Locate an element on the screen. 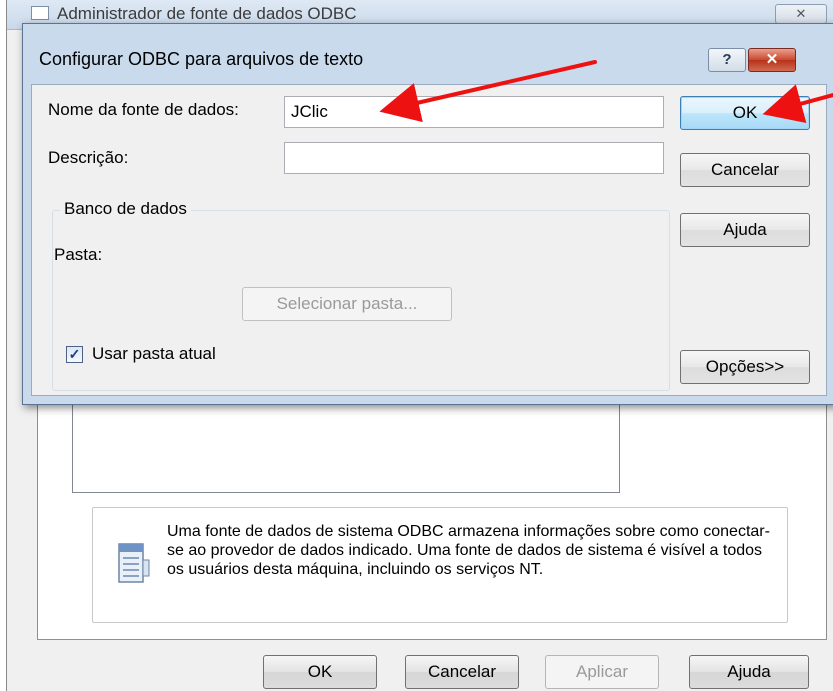 This screenshot has height=691, width=833. description-label: Descrição: is located at coordinates (88, 157).